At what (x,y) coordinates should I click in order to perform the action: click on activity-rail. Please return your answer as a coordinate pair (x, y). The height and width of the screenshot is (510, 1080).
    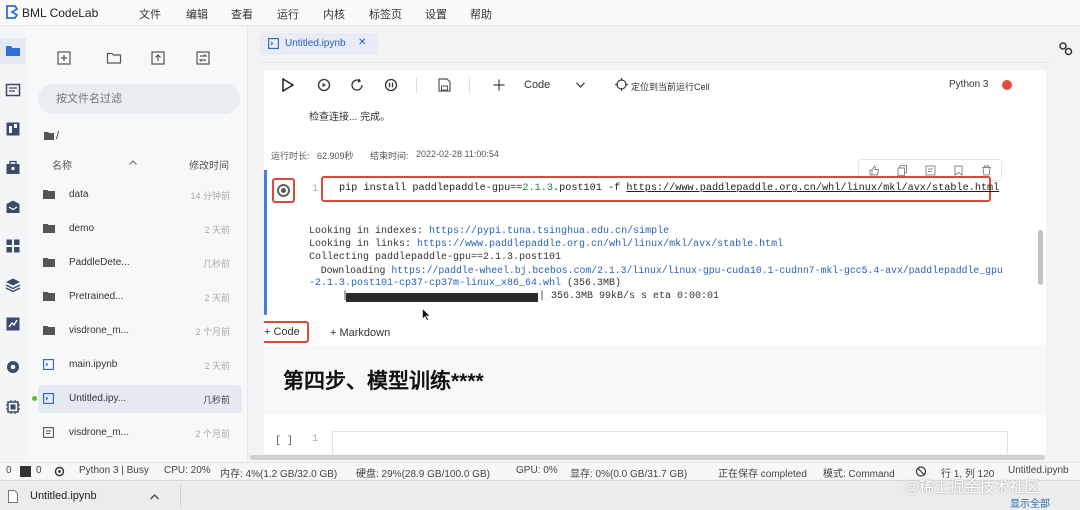
    Looking at the image, I should click on (13, 244).